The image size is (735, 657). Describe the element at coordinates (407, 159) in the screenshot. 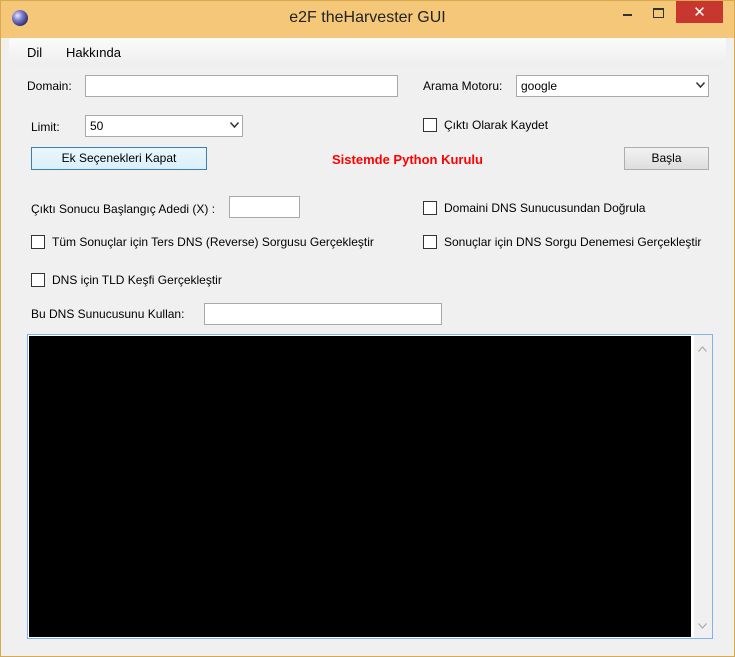

I see `python-status-text: Sistemde Python Kurulu` at that location.